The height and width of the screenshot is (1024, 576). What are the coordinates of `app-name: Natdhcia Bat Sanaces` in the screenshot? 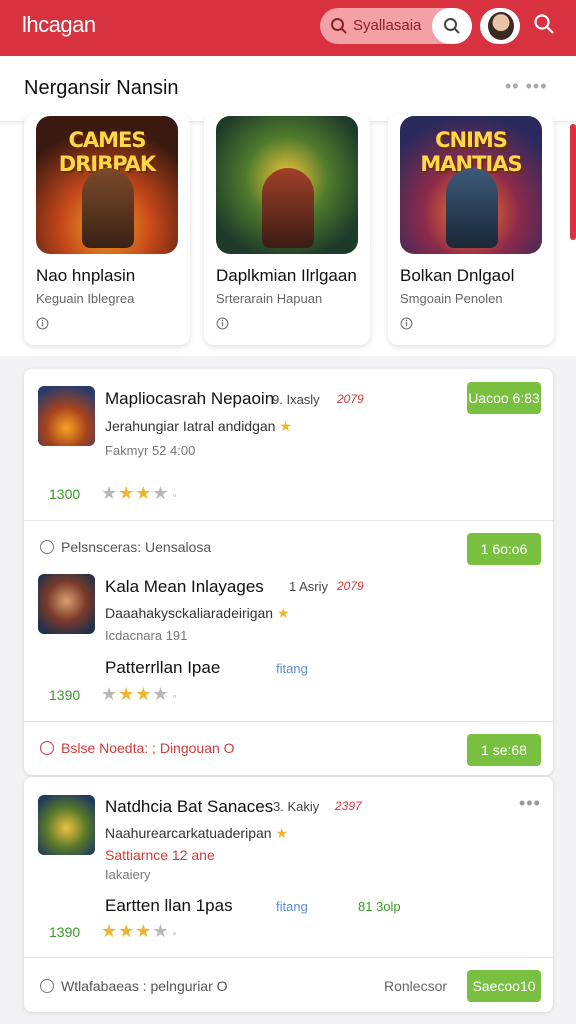 It's located at (189, 807).